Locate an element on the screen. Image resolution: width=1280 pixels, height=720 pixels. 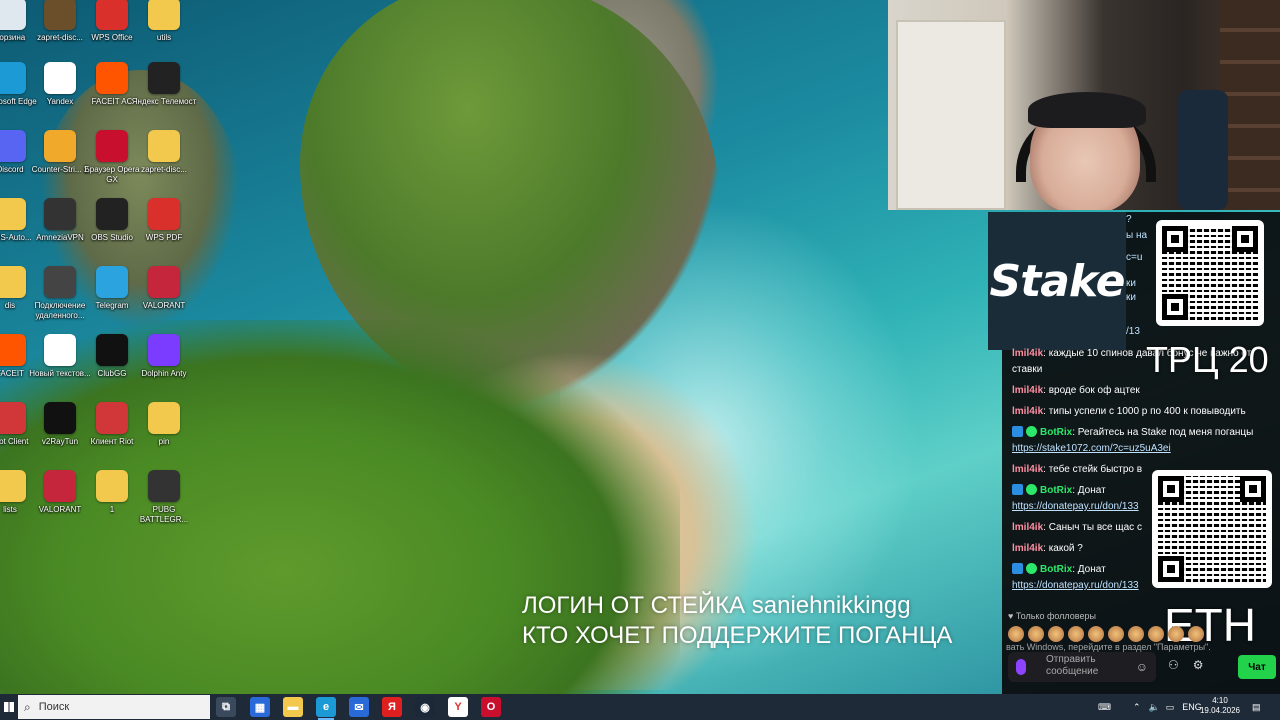
bot-badge-icon is located at coordinates (1017, 568).